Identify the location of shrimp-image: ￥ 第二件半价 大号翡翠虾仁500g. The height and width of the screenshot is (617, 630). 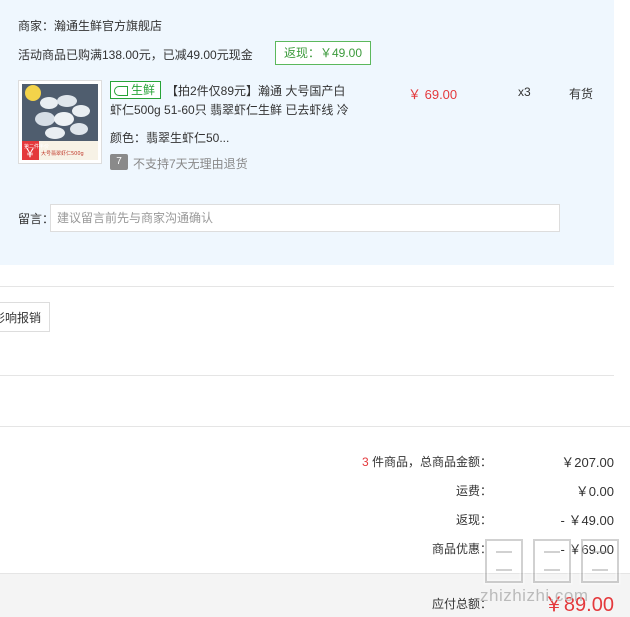
(60, 122).